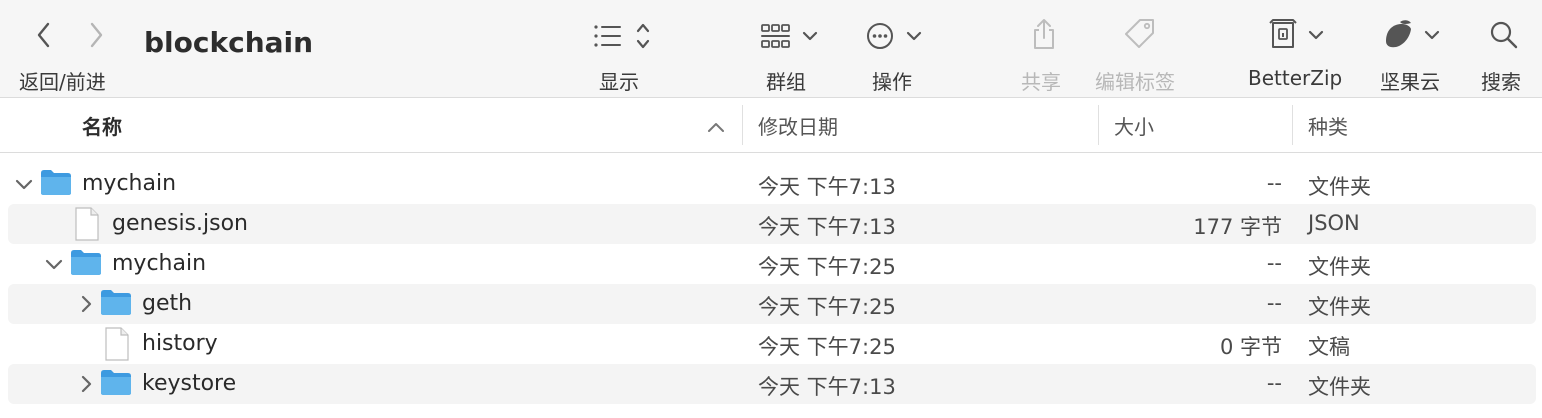  What do you see at coordinates (619, 82) in the screenshot?
I see `view-label: 显示` at bounding box center [619, 82].